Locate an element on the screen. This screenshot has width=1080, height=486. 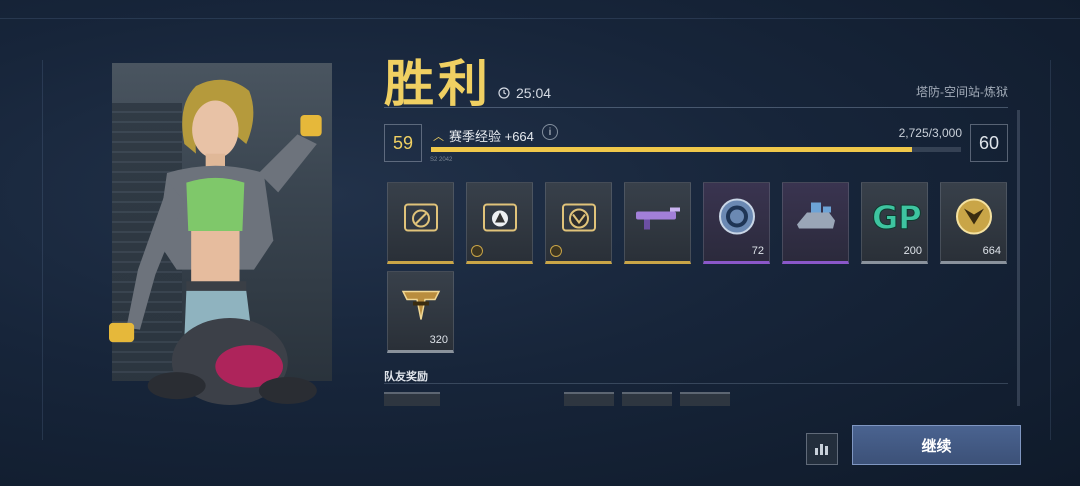
bar-chart-icon is located at coordinates (821, 449).